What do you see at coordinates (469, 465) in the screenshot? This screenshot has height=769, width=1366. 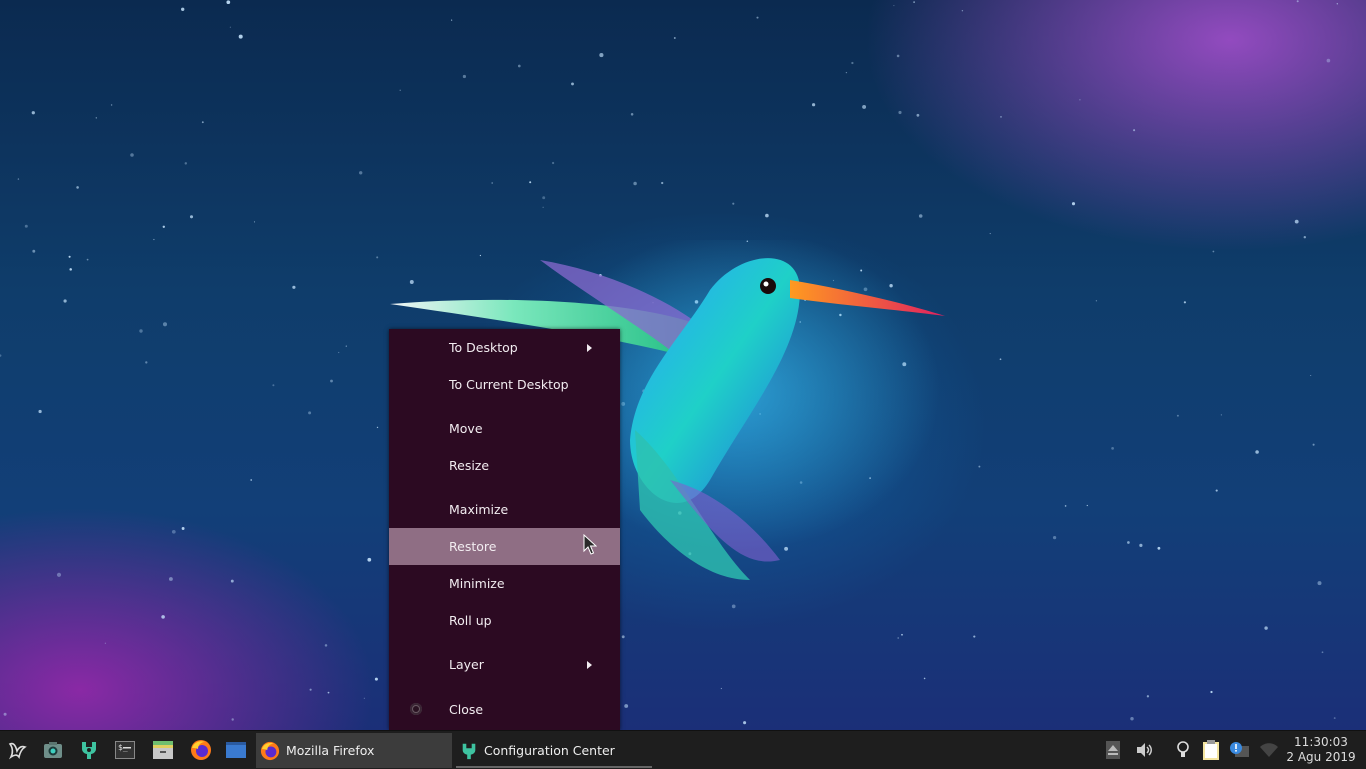 I see `menu-item-label: Resize` at bounding box center [469, 465].